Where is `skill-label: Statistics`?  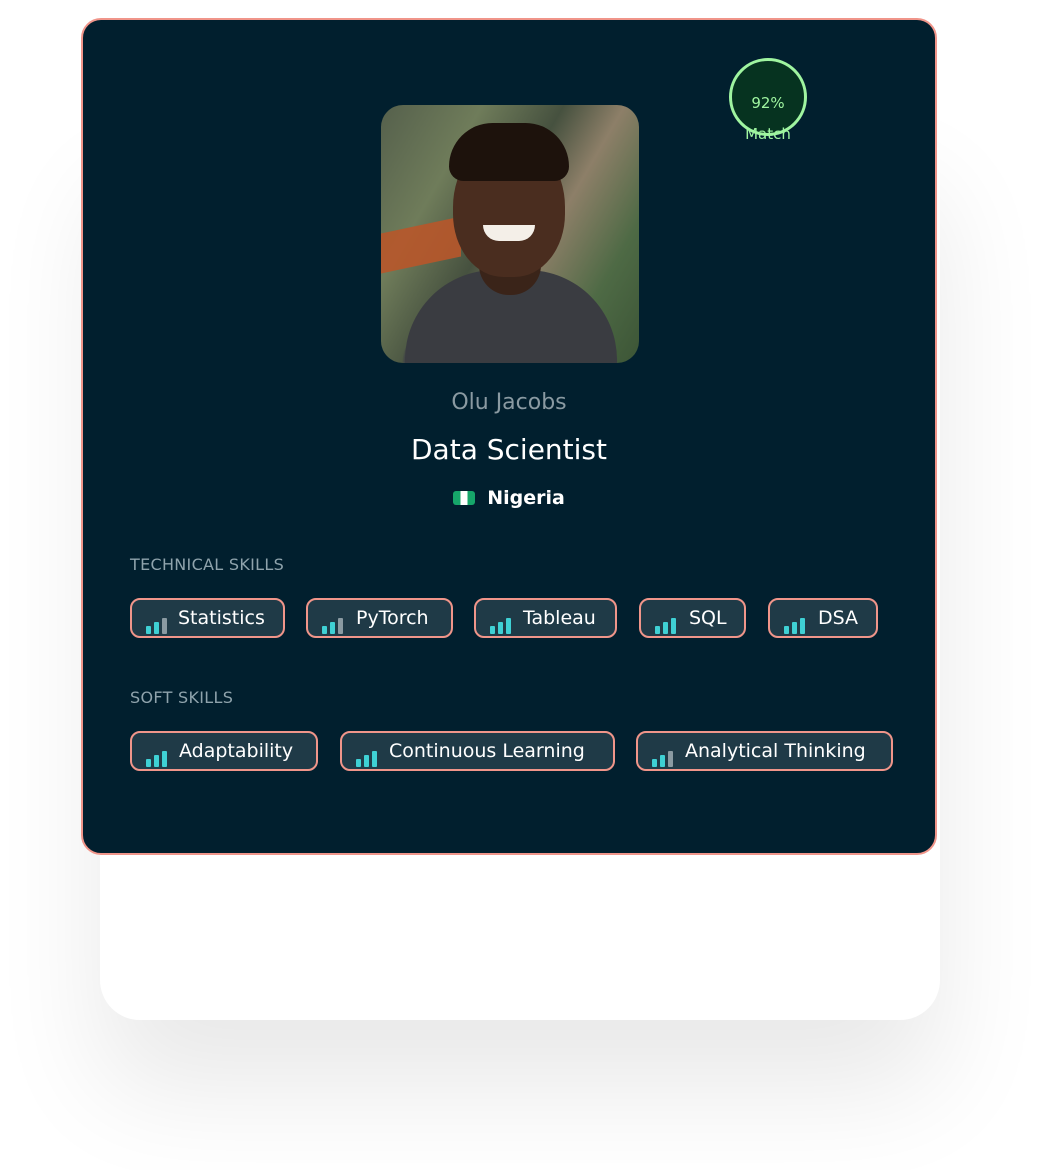
skill-label: Statistics is located at coordinates (221, 618).